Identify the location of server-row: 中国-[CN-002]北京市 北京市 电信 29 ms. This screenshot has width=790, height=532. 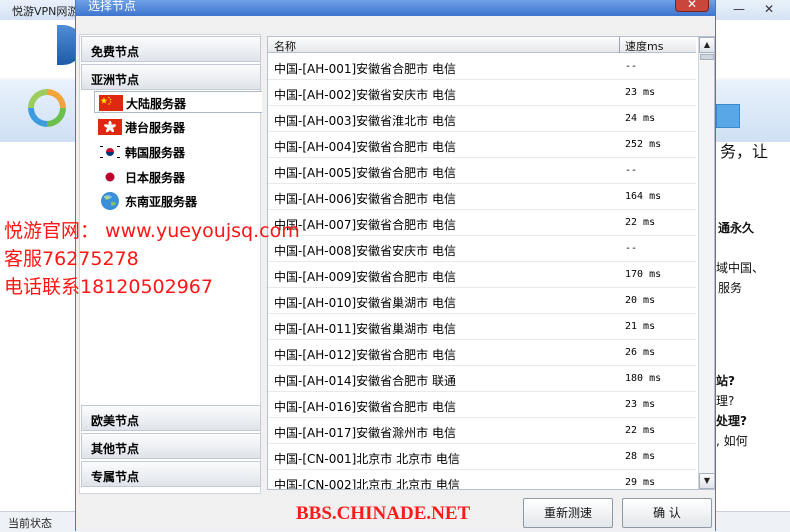
(482, 480).